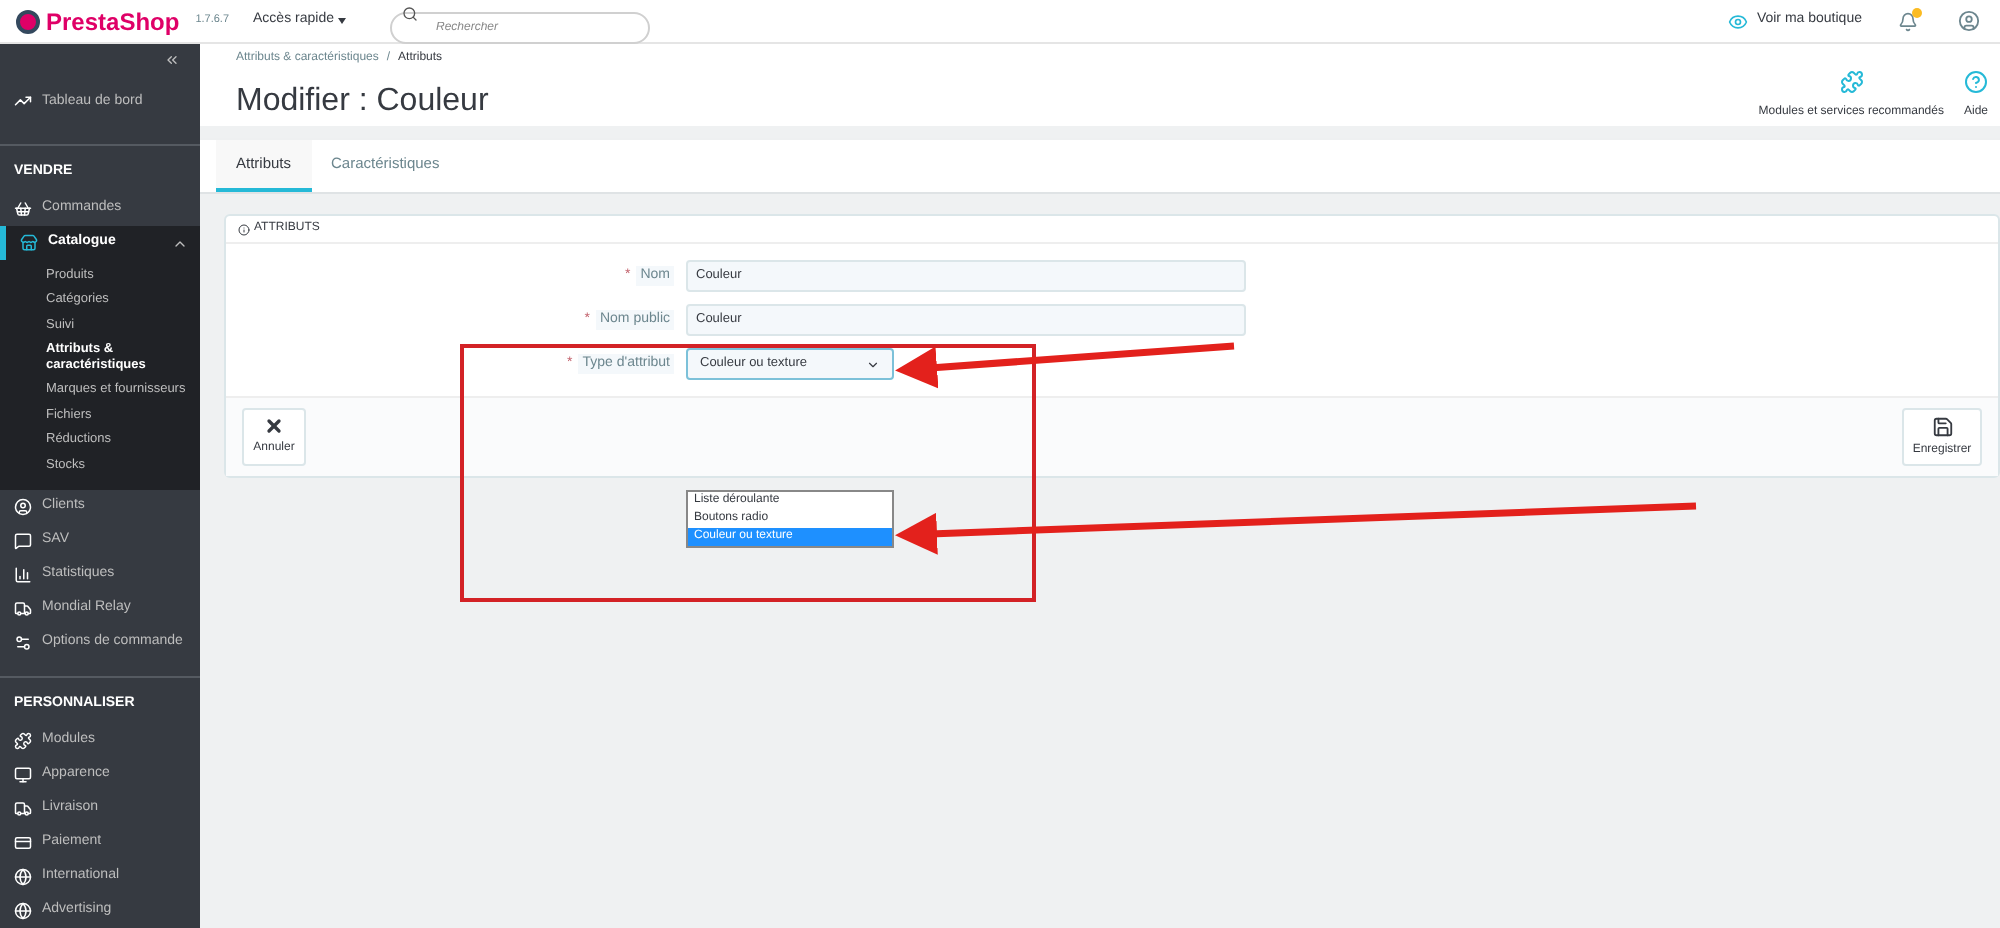 The width and height of the screenshot is (2000, 928). Describe the element at coordinates (23, 540) in the screenshot. I see `message-icon` at that location.